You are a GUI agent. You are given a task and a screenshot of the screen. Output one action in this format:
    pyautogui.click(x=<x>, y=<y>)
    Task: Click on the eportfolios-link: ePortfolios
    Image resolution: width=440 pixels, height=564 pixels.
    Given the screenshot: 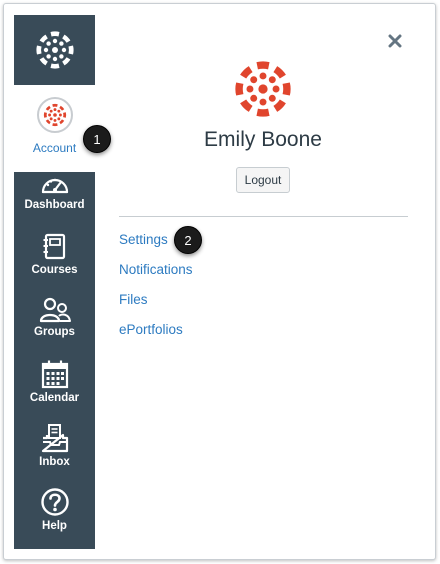 What is the action you would take?
    pyautogui.click(x=156, y=336)
    